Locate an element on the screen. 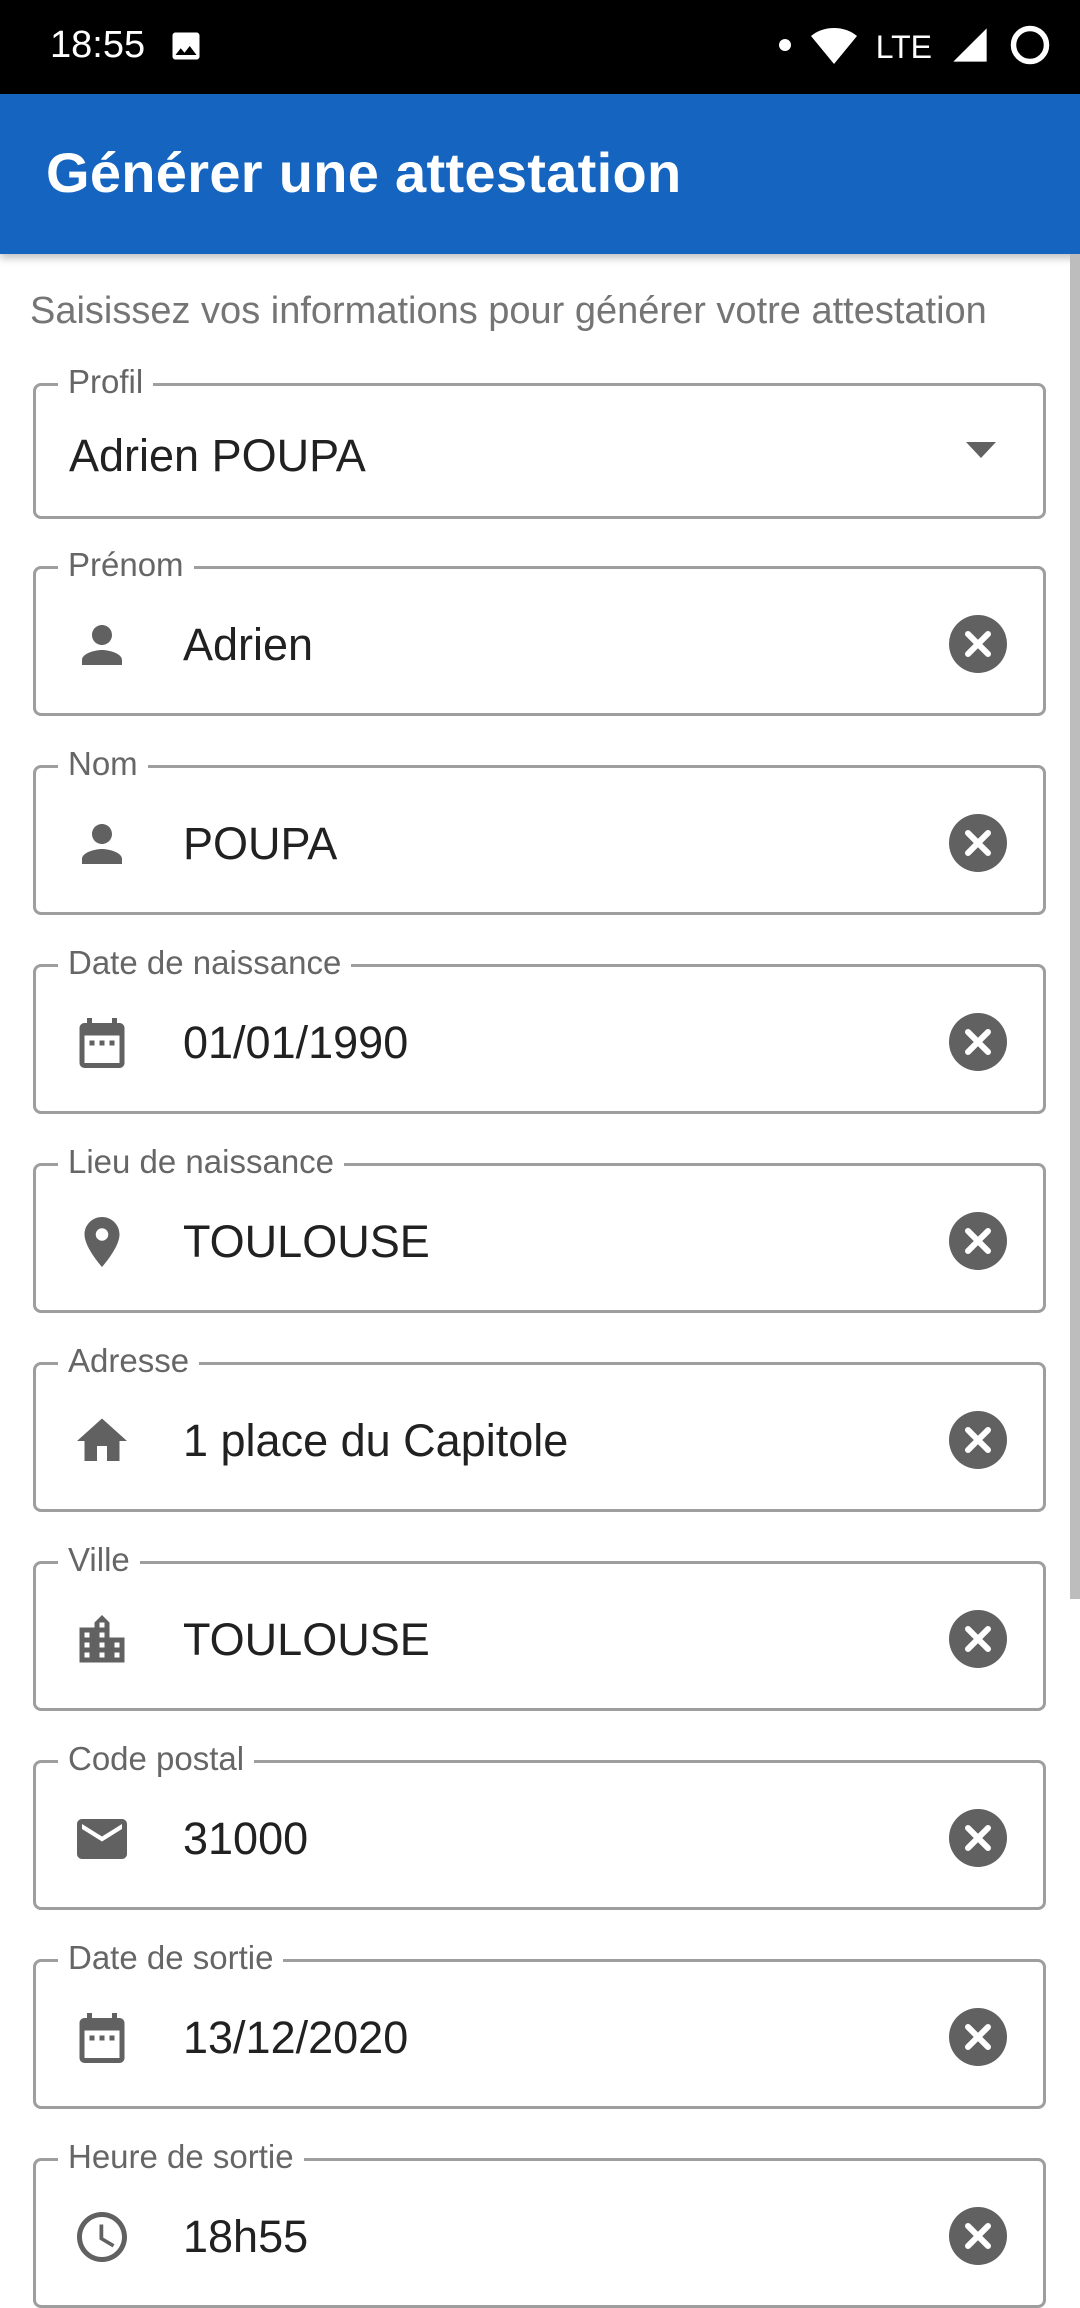 The height and width of the screenshot is (2308, 1080). last-name-input: POUPA is located at coordinates (260, 844).